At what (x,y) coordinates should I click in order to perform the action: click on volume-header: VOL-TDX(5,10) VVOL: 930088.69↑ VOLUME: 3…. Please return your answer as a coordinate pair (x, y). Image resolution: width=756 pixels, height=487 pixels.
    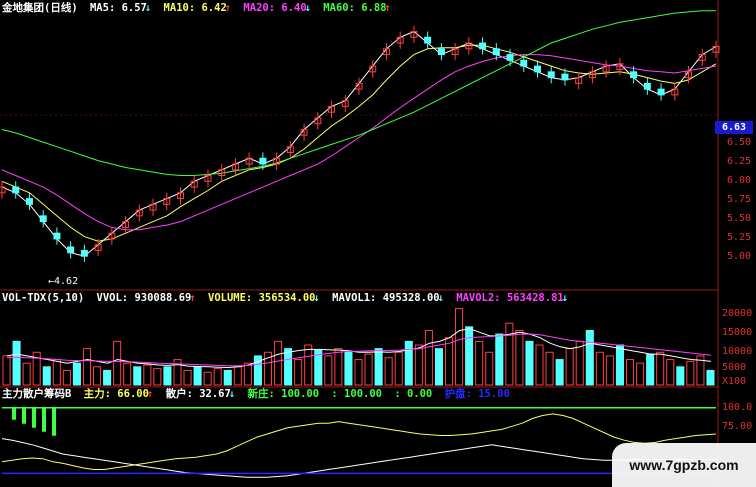
    Looking at the image, I should click on (288, 298).